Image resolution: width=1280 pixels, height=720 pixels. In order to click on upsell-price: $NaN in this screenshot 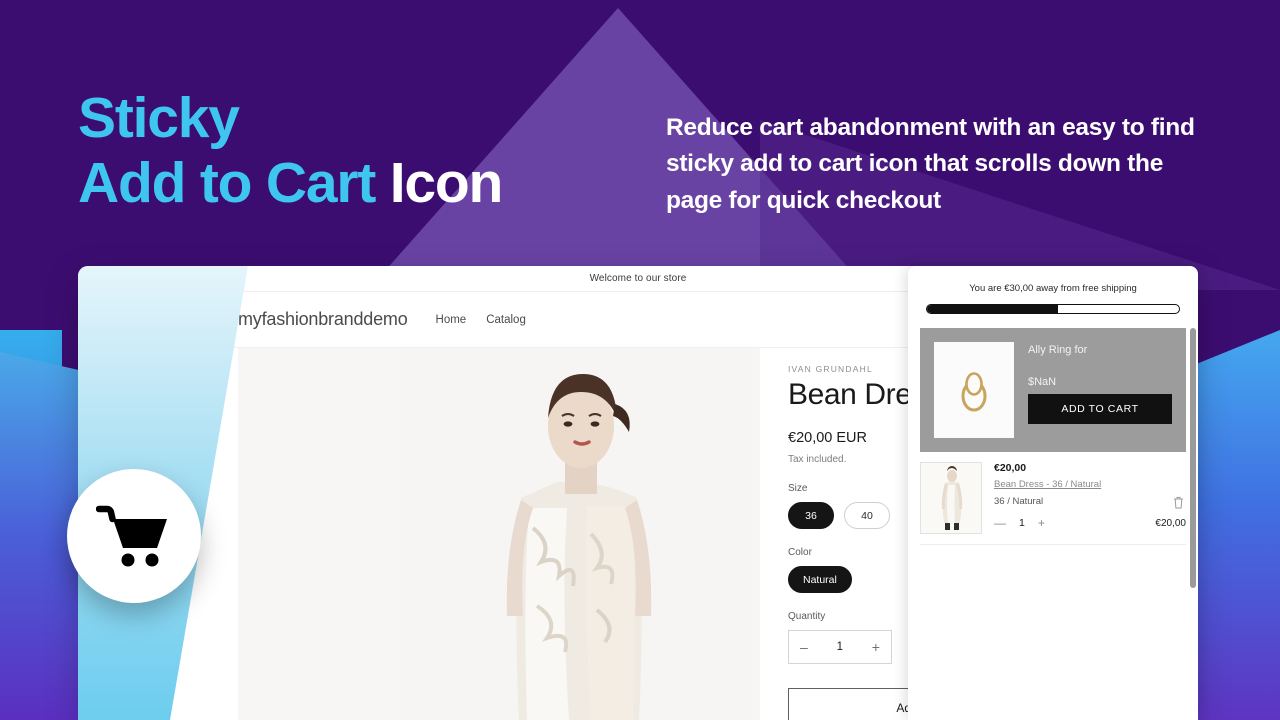, I will do `click(1042, 382)`.